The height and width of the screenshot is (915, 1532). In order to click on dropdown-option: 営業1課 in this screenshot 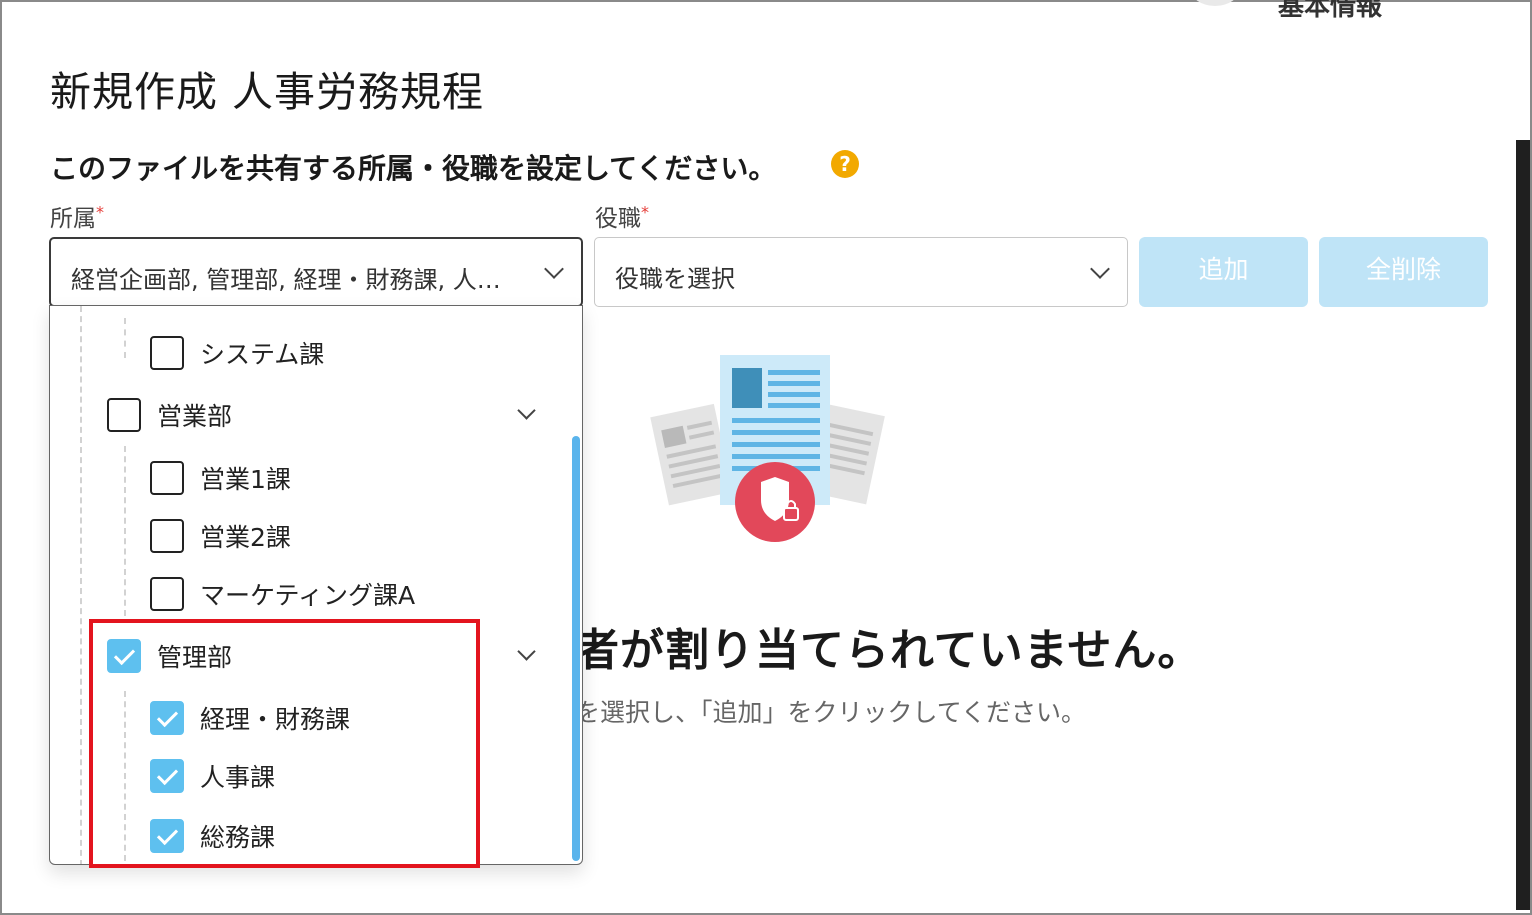, I will do `click(220, 478)`.